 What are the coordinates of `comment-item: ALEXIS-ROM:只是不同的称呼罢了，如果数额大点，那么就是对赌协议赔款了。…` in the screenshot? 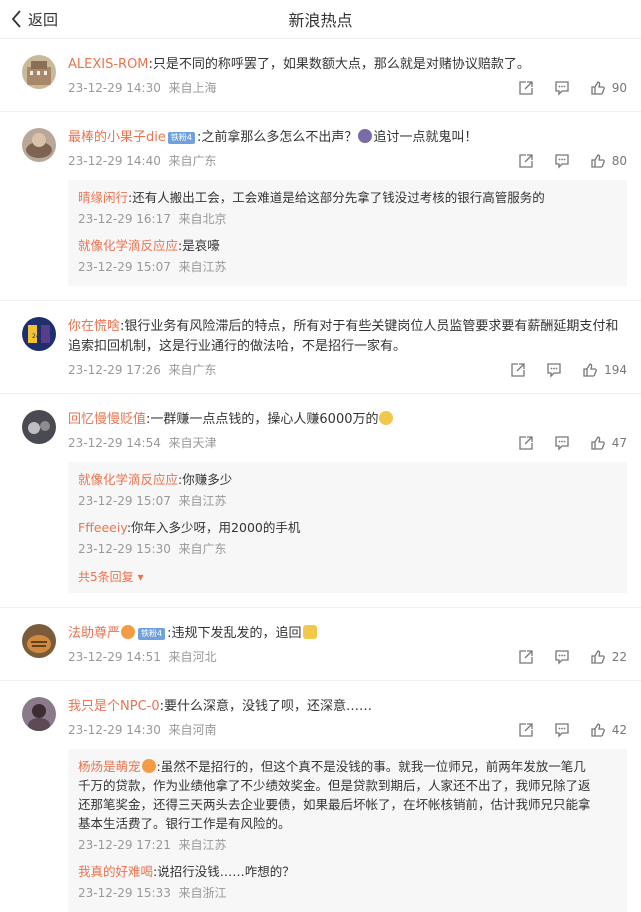 It's located at (320, 75).